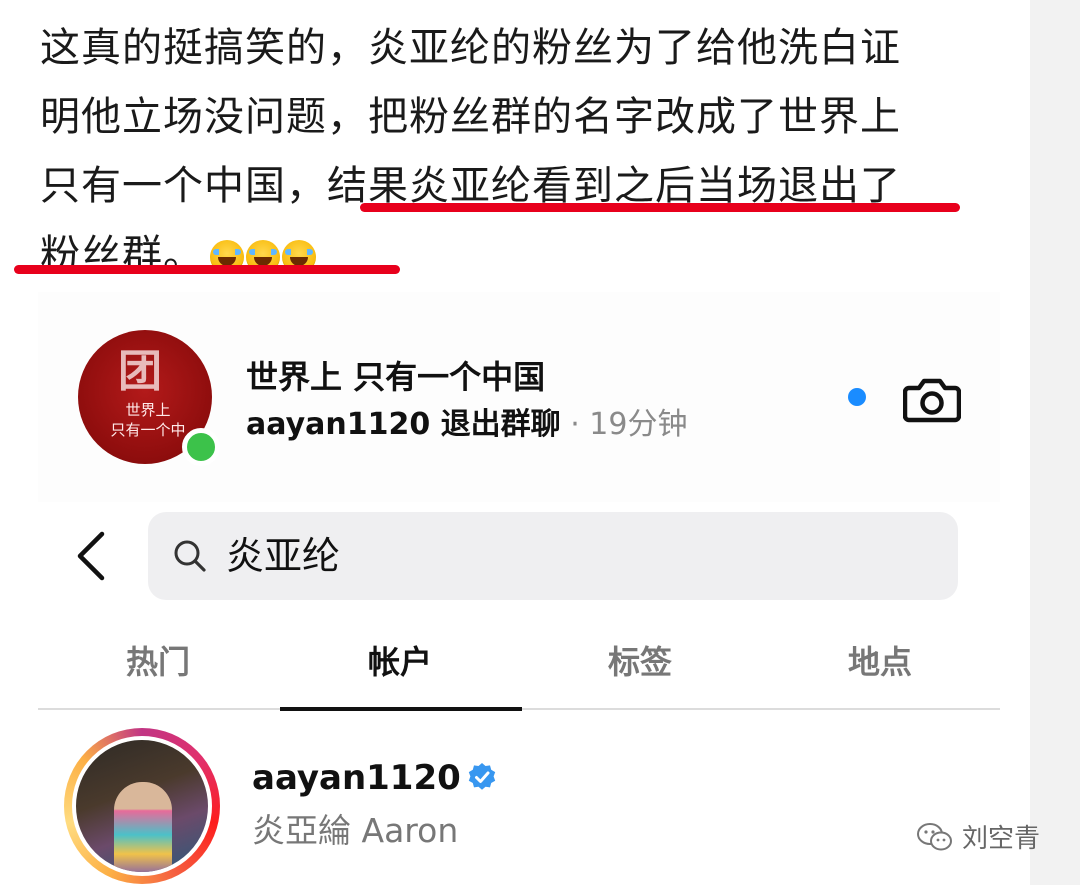  Describe the element at coordinates (356, 778) in the screenshot. I see `account-username-text: aayan1120` at that location.